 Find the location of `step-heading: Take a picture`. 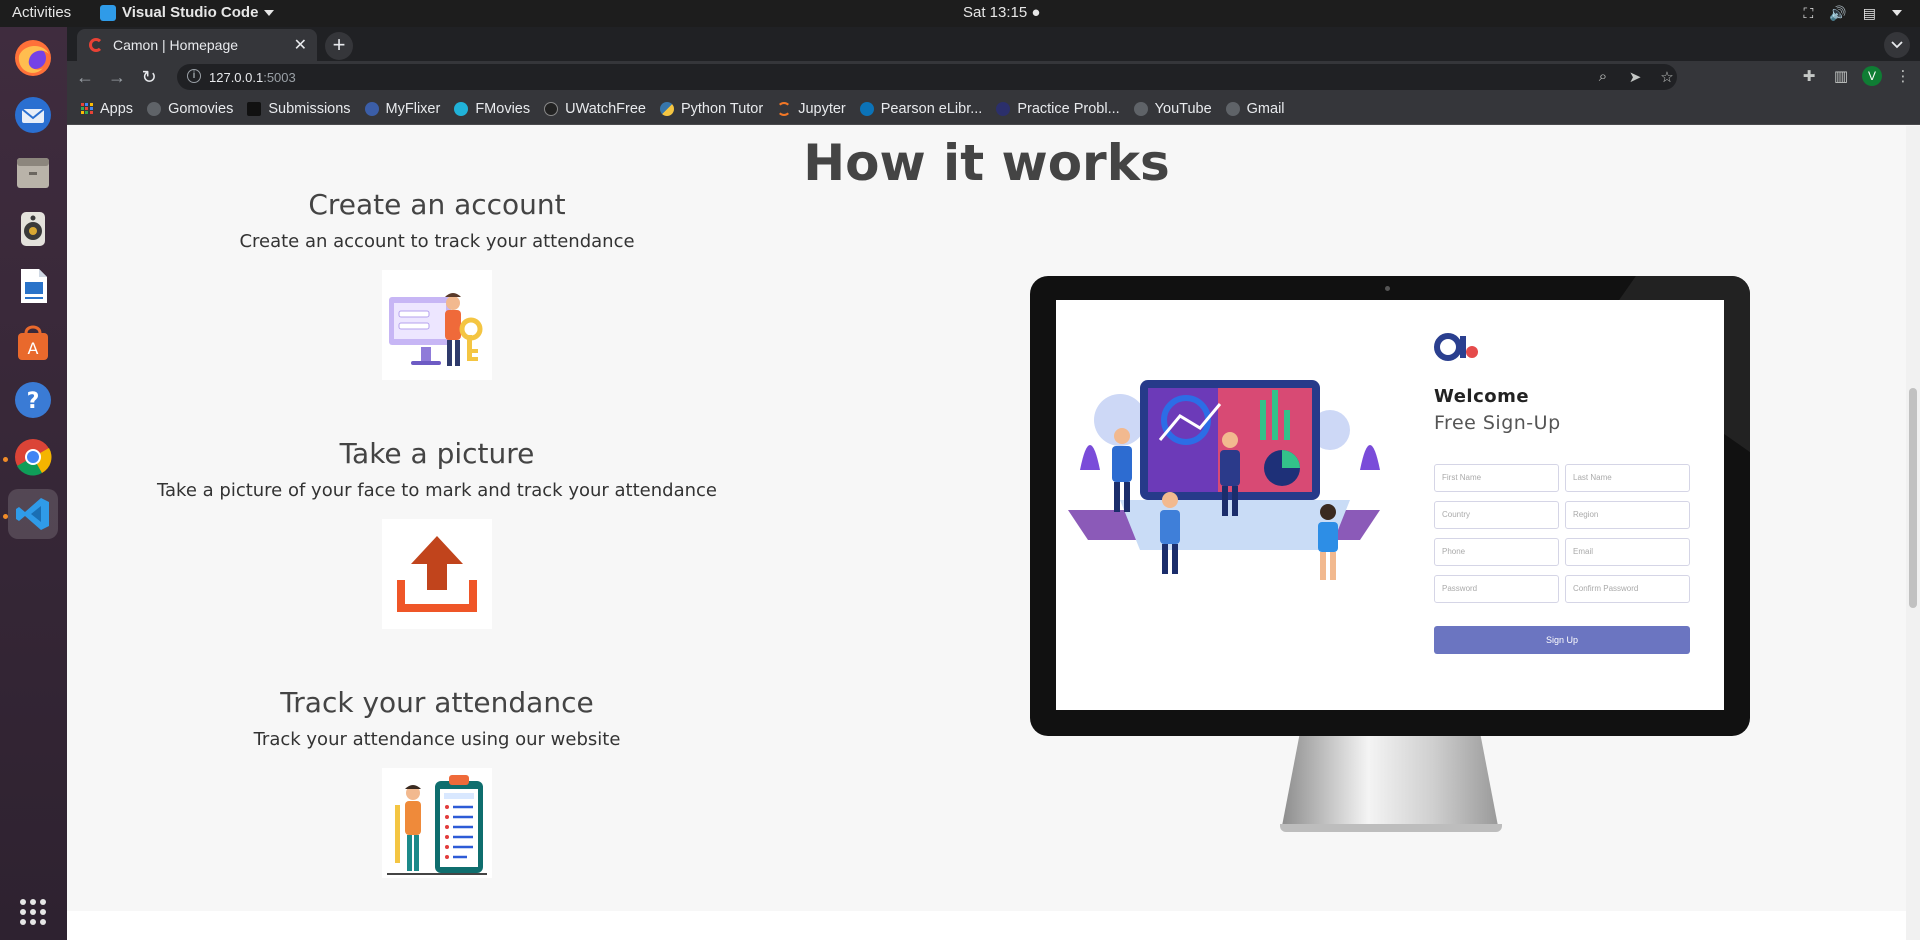

step-heading: Take a picture is located at coordinates (437, 453).